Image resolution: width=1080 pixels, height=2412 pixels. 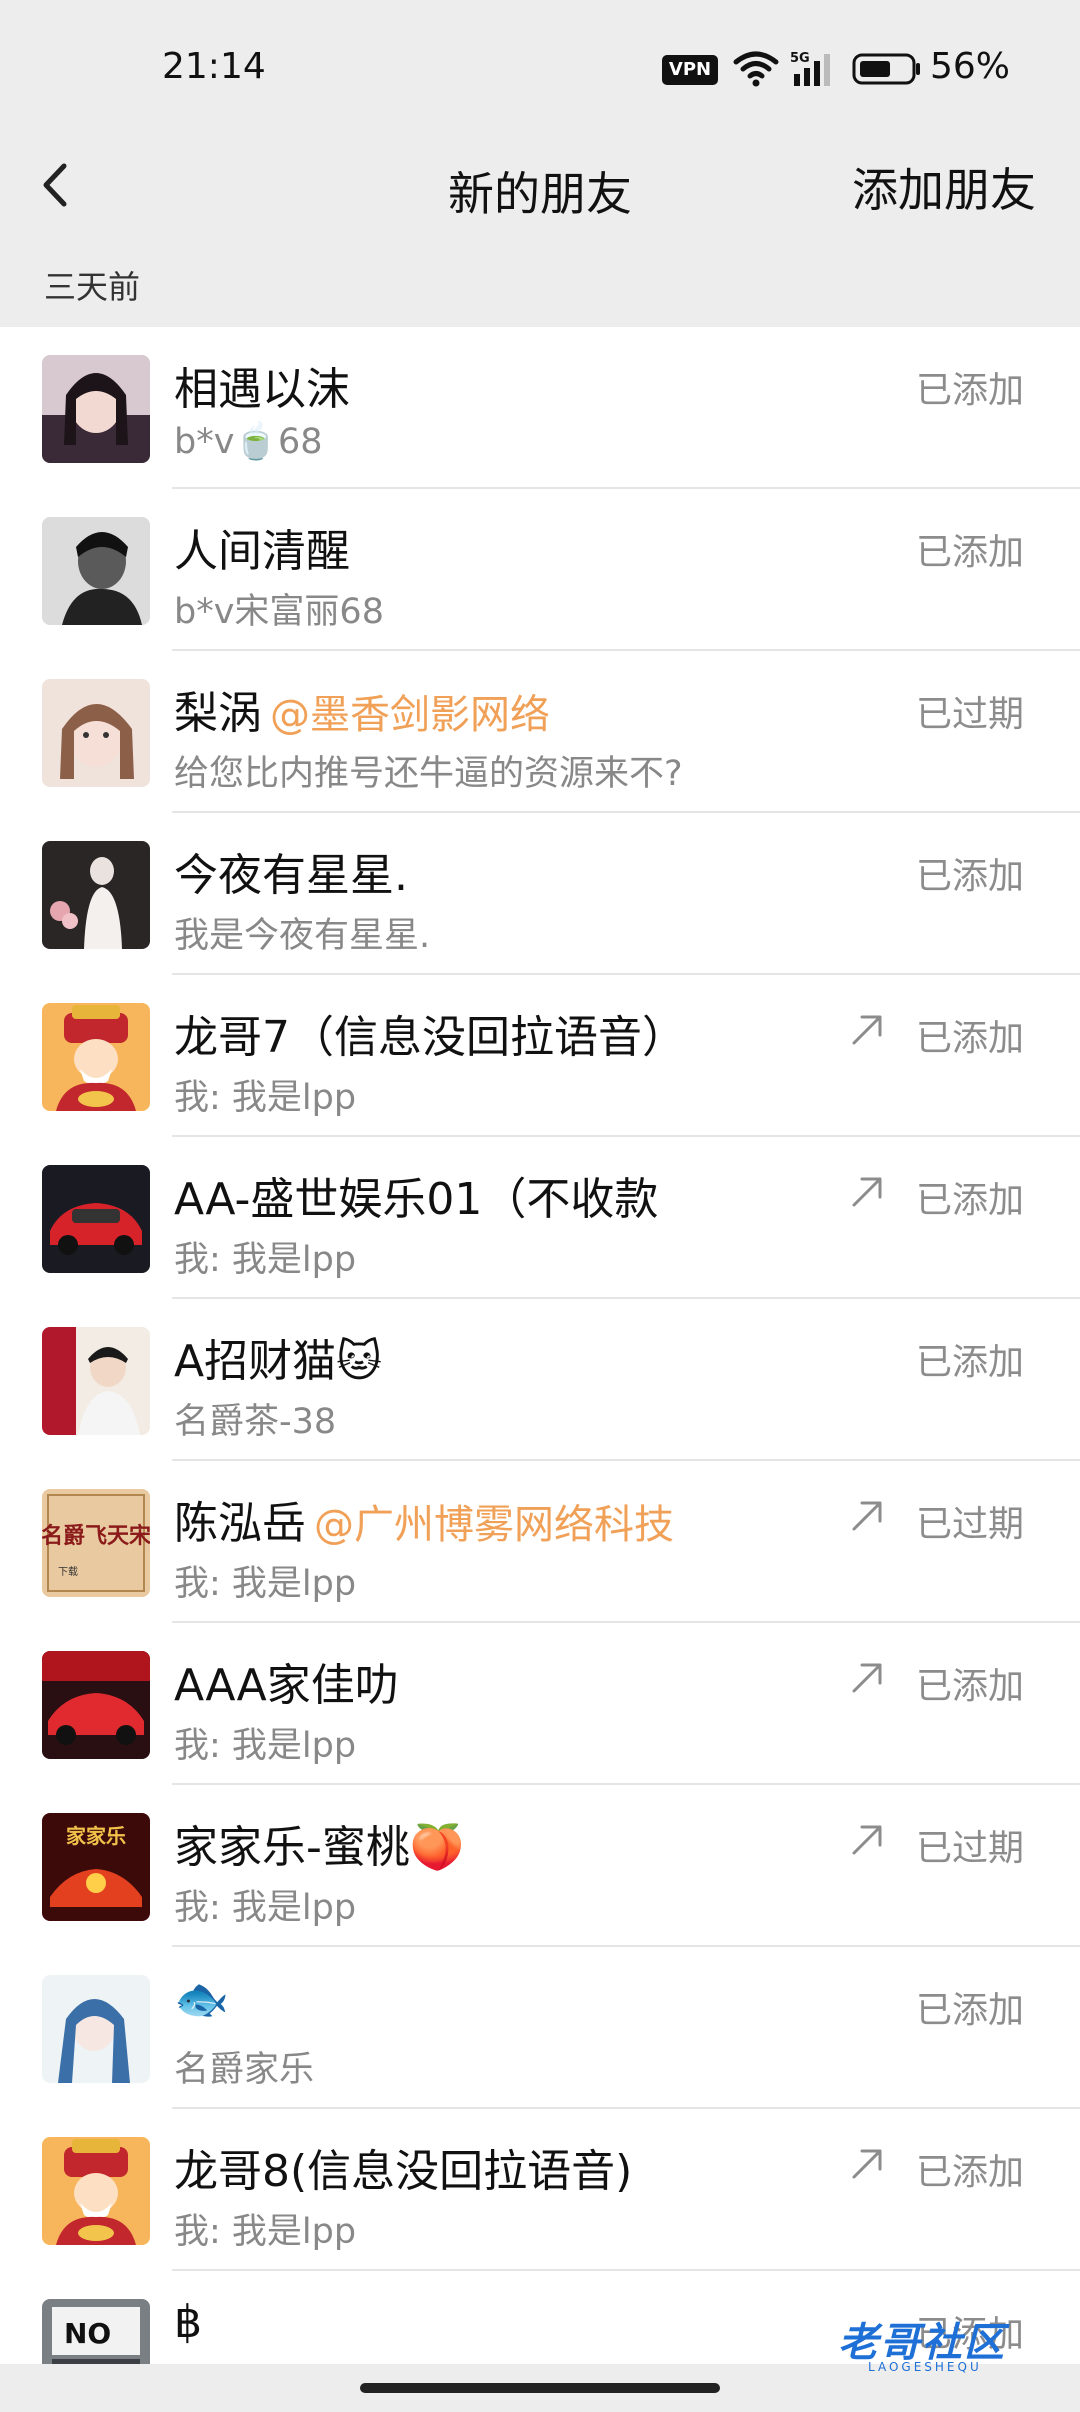 I want to click on contact-name: 人间清醒, so click(x=262, y=547).